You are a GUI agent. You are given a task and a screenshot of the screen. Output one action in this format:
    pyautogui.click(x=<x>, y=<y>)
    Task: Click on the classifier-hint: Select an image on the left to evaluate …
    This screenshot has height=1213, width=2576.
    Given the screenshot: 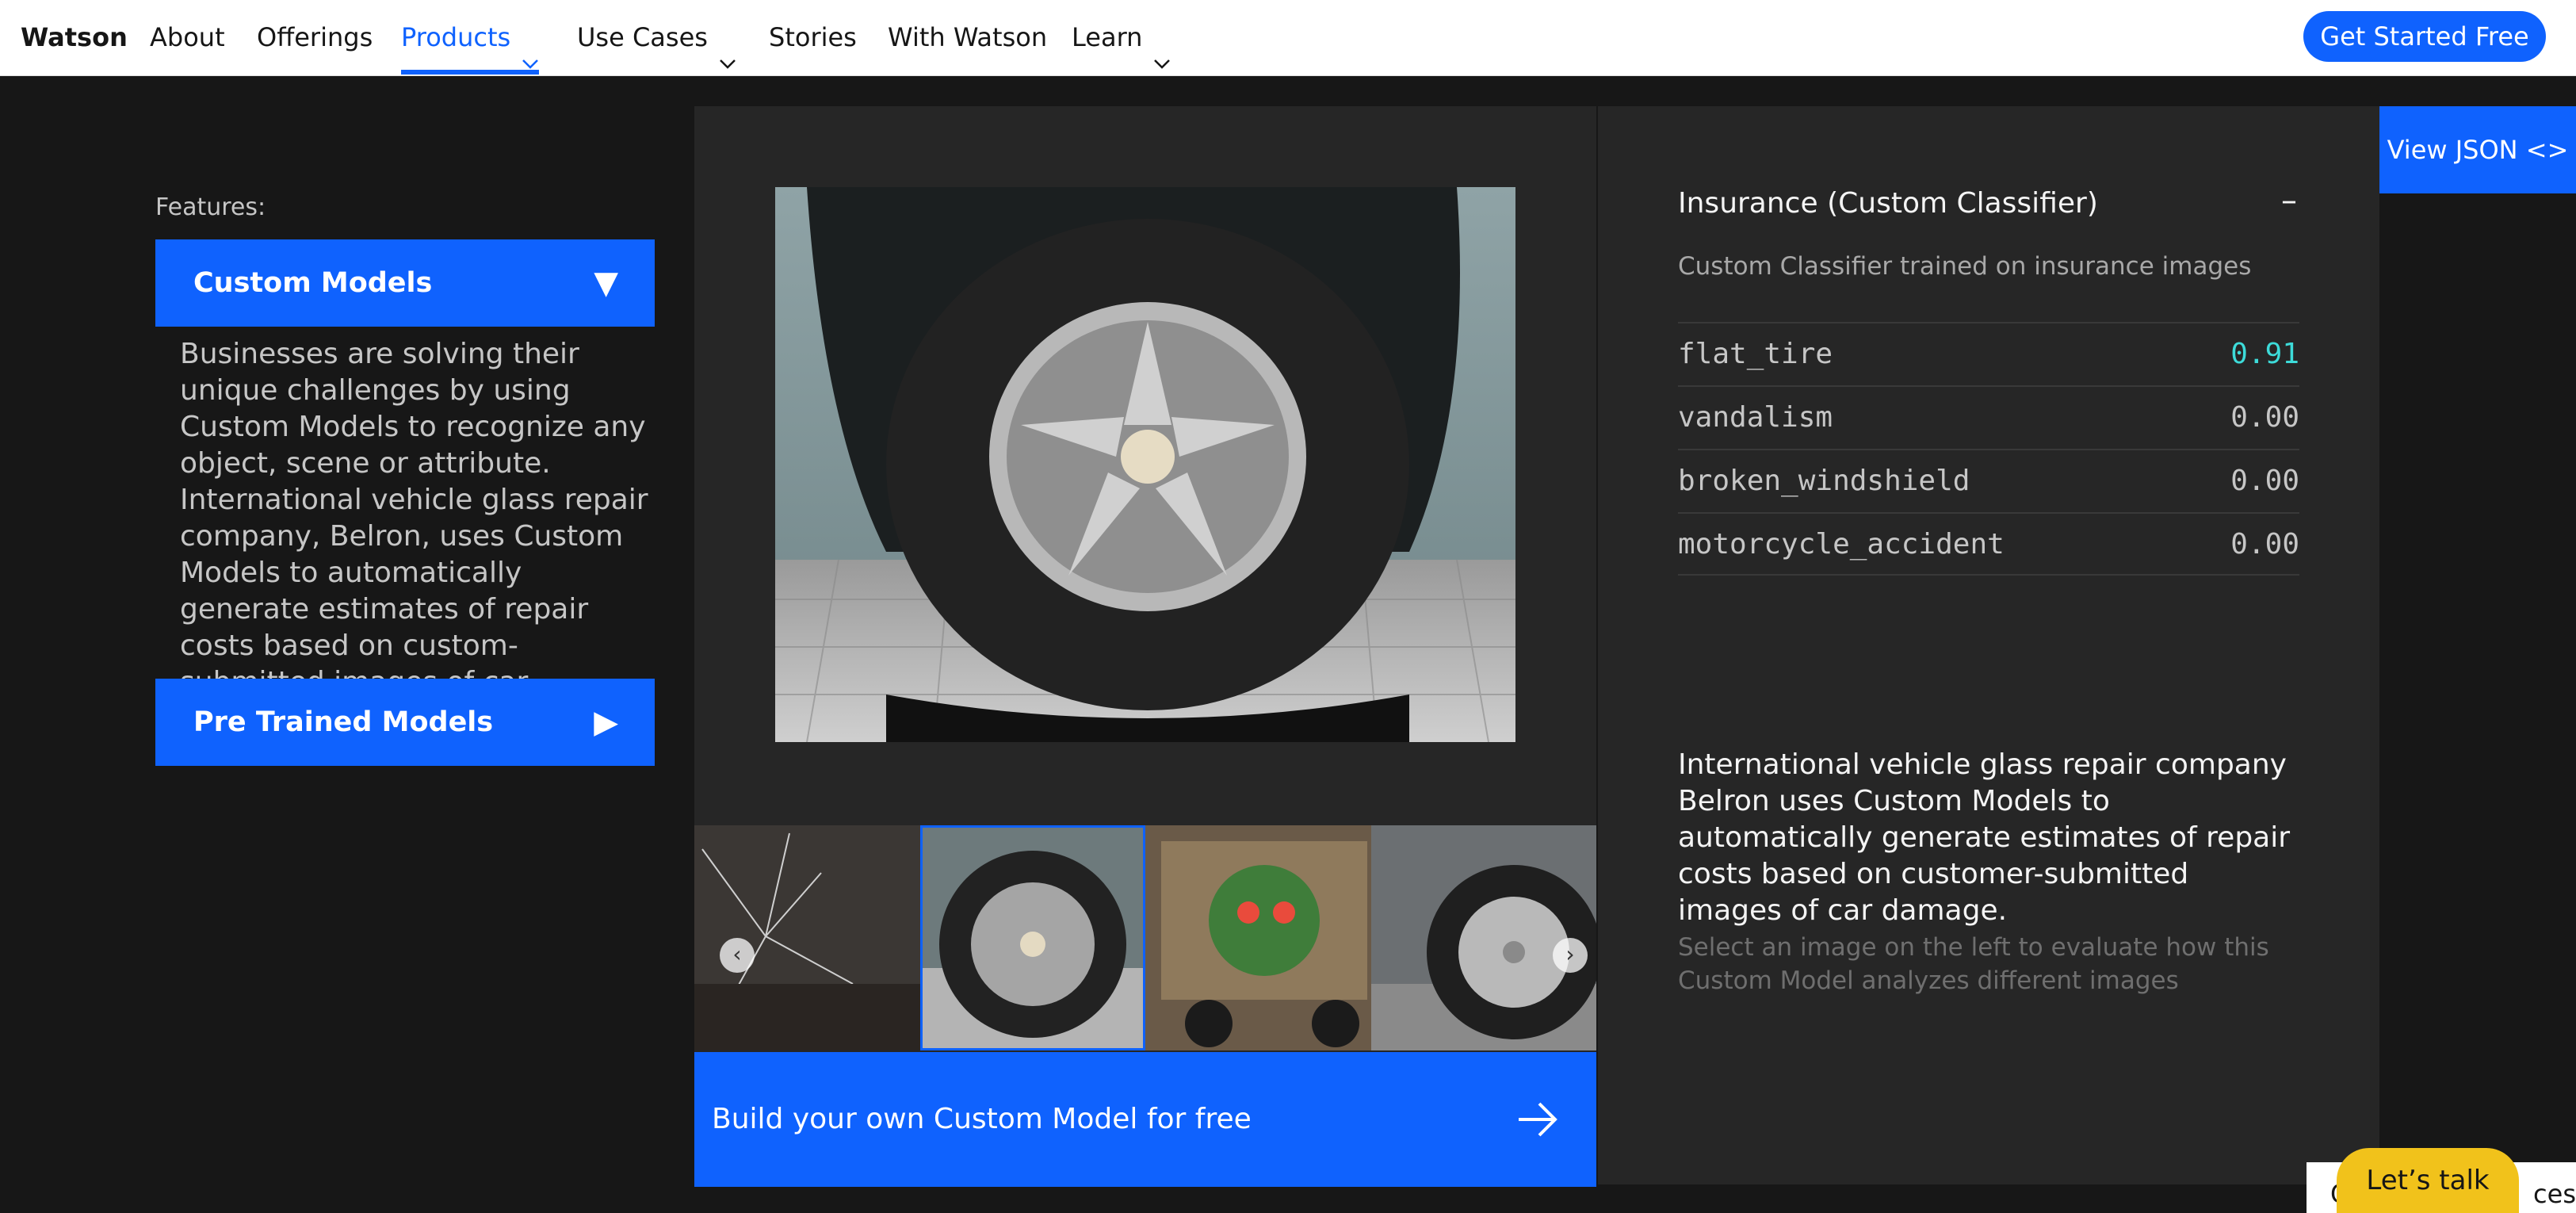 What is the action you would take?
    pyautogui.click(x=1973, y=964)
    